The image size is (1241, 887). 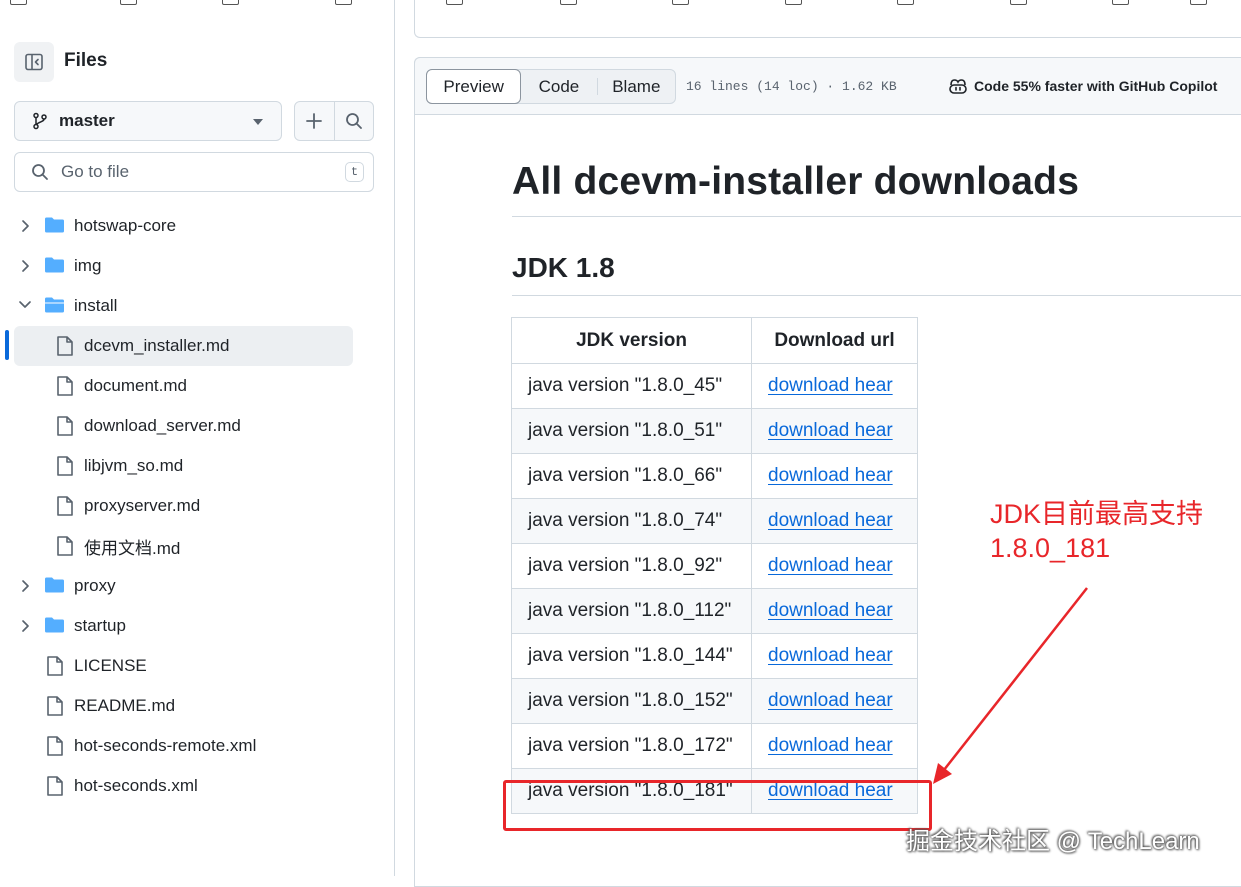 What do you see at coordinates (631, 521) in the screenshot?
I see `jdk-version-cell: java version "1.8.0_74"` at bounding box center [631, 521].